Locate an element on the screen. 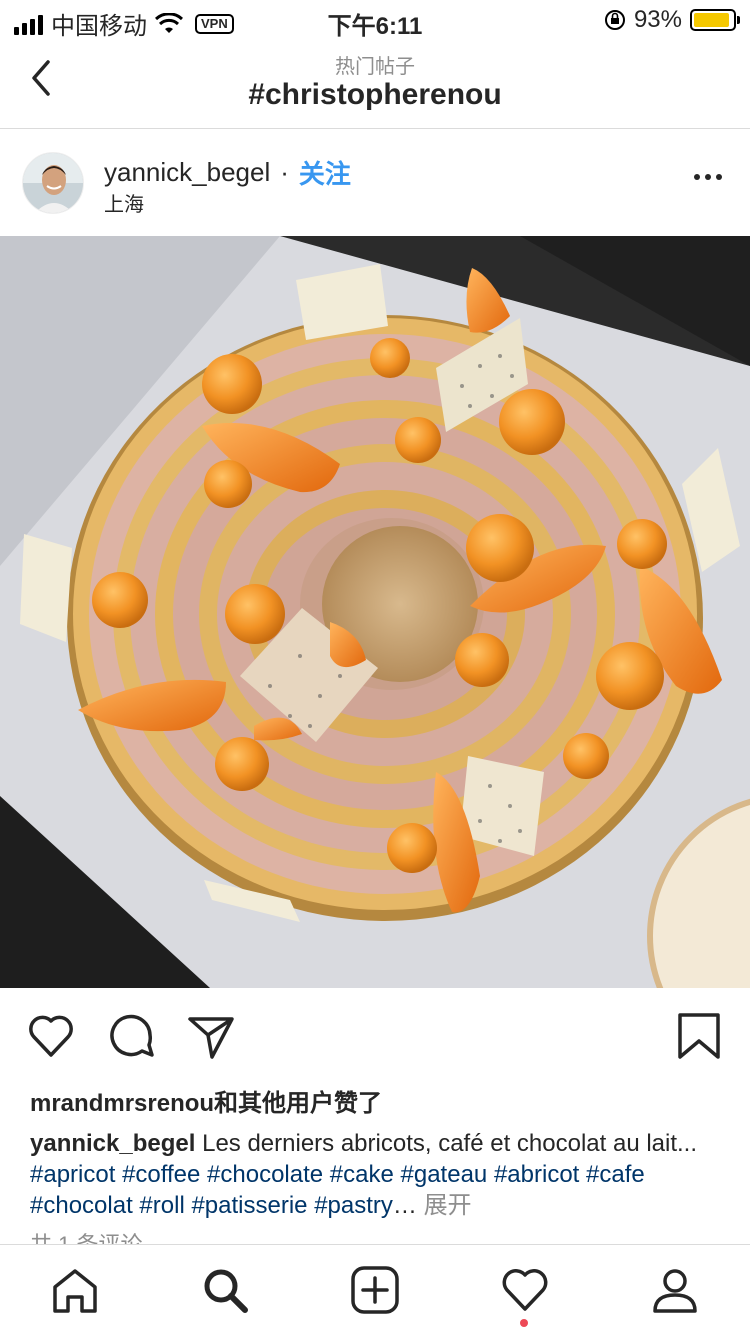  new-post-icon is located at coordinates (375, 1290).